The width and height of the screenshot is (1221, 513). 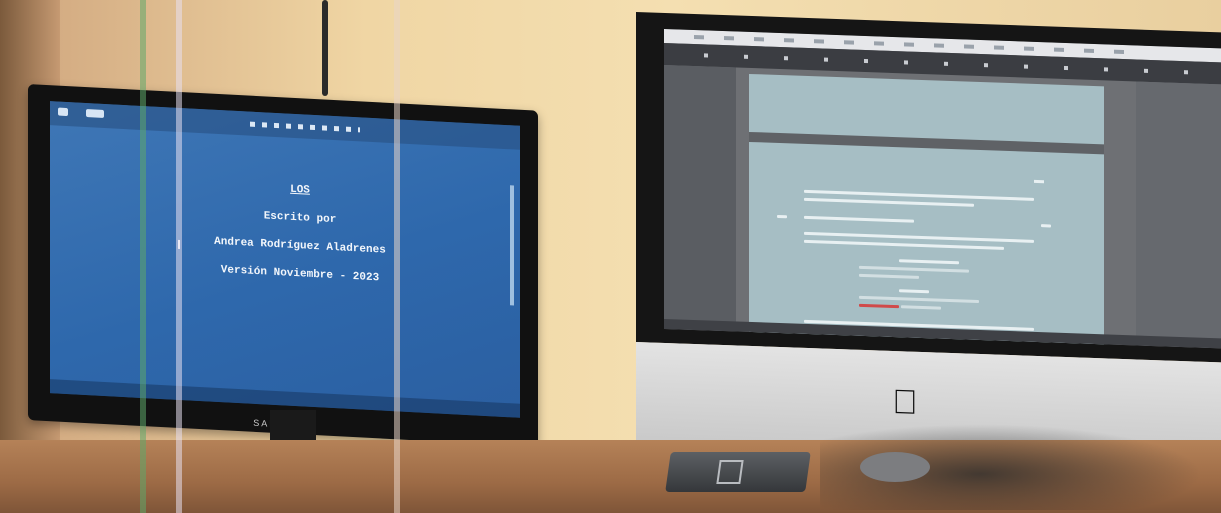 What do you see at coordinates (730, 472) in the screenshot?
I see `drive-logo-icon` at bounding box center [730, 472].